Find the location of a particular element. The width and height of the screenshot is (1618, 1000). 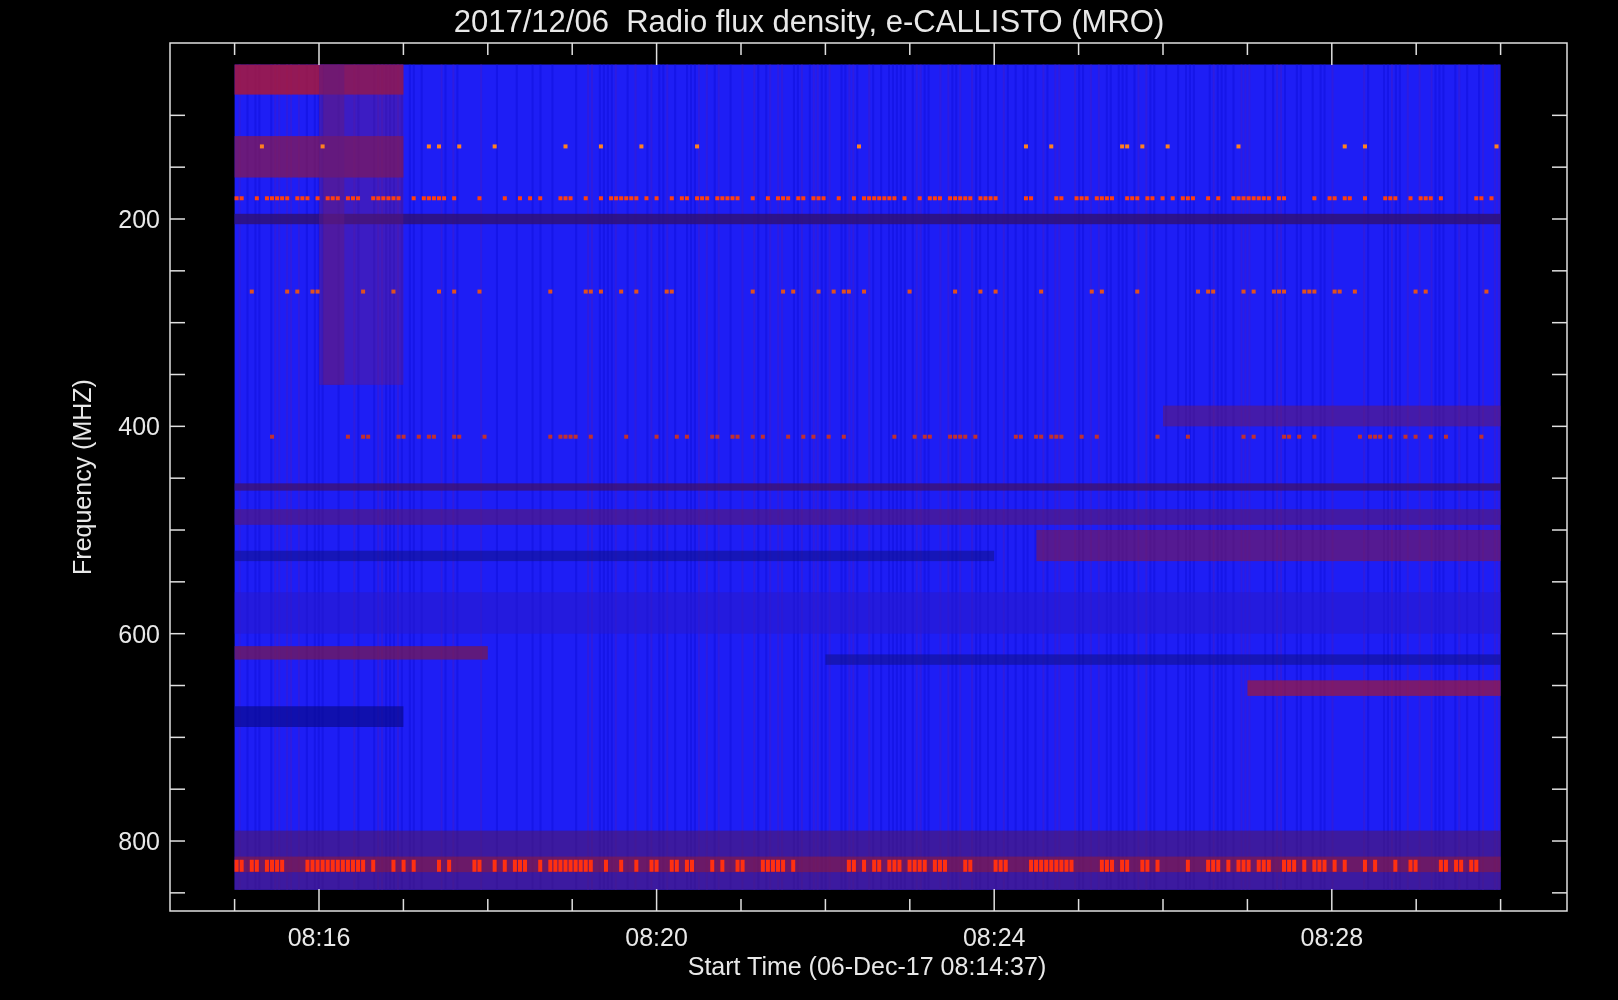

x-tick-label: 08:28 is located at coordinates (1332, 937).